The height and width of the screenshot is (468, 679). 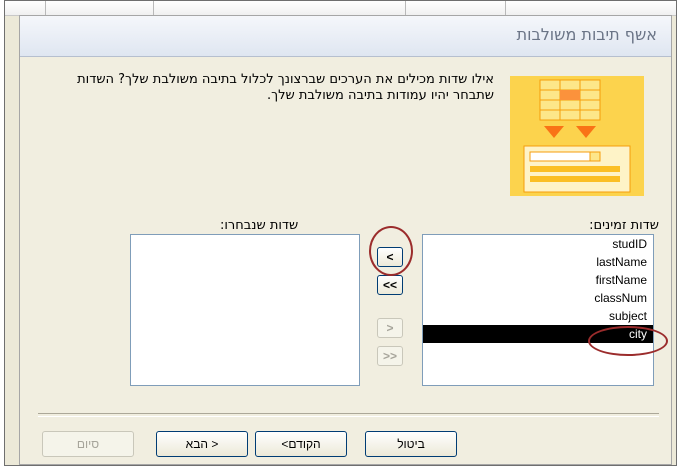 I want to click on add-field-button: <, so click(x=390, y=257).